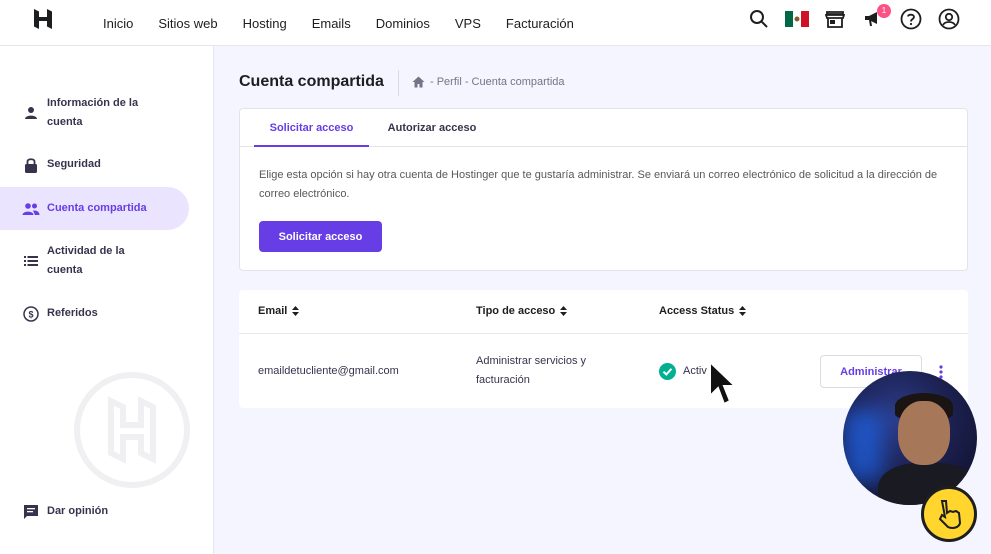  What do you see at coordinates (78, 511) in the screenshot?
I see `feedback-label: Dar opinión` at bounding box center [78, 511].